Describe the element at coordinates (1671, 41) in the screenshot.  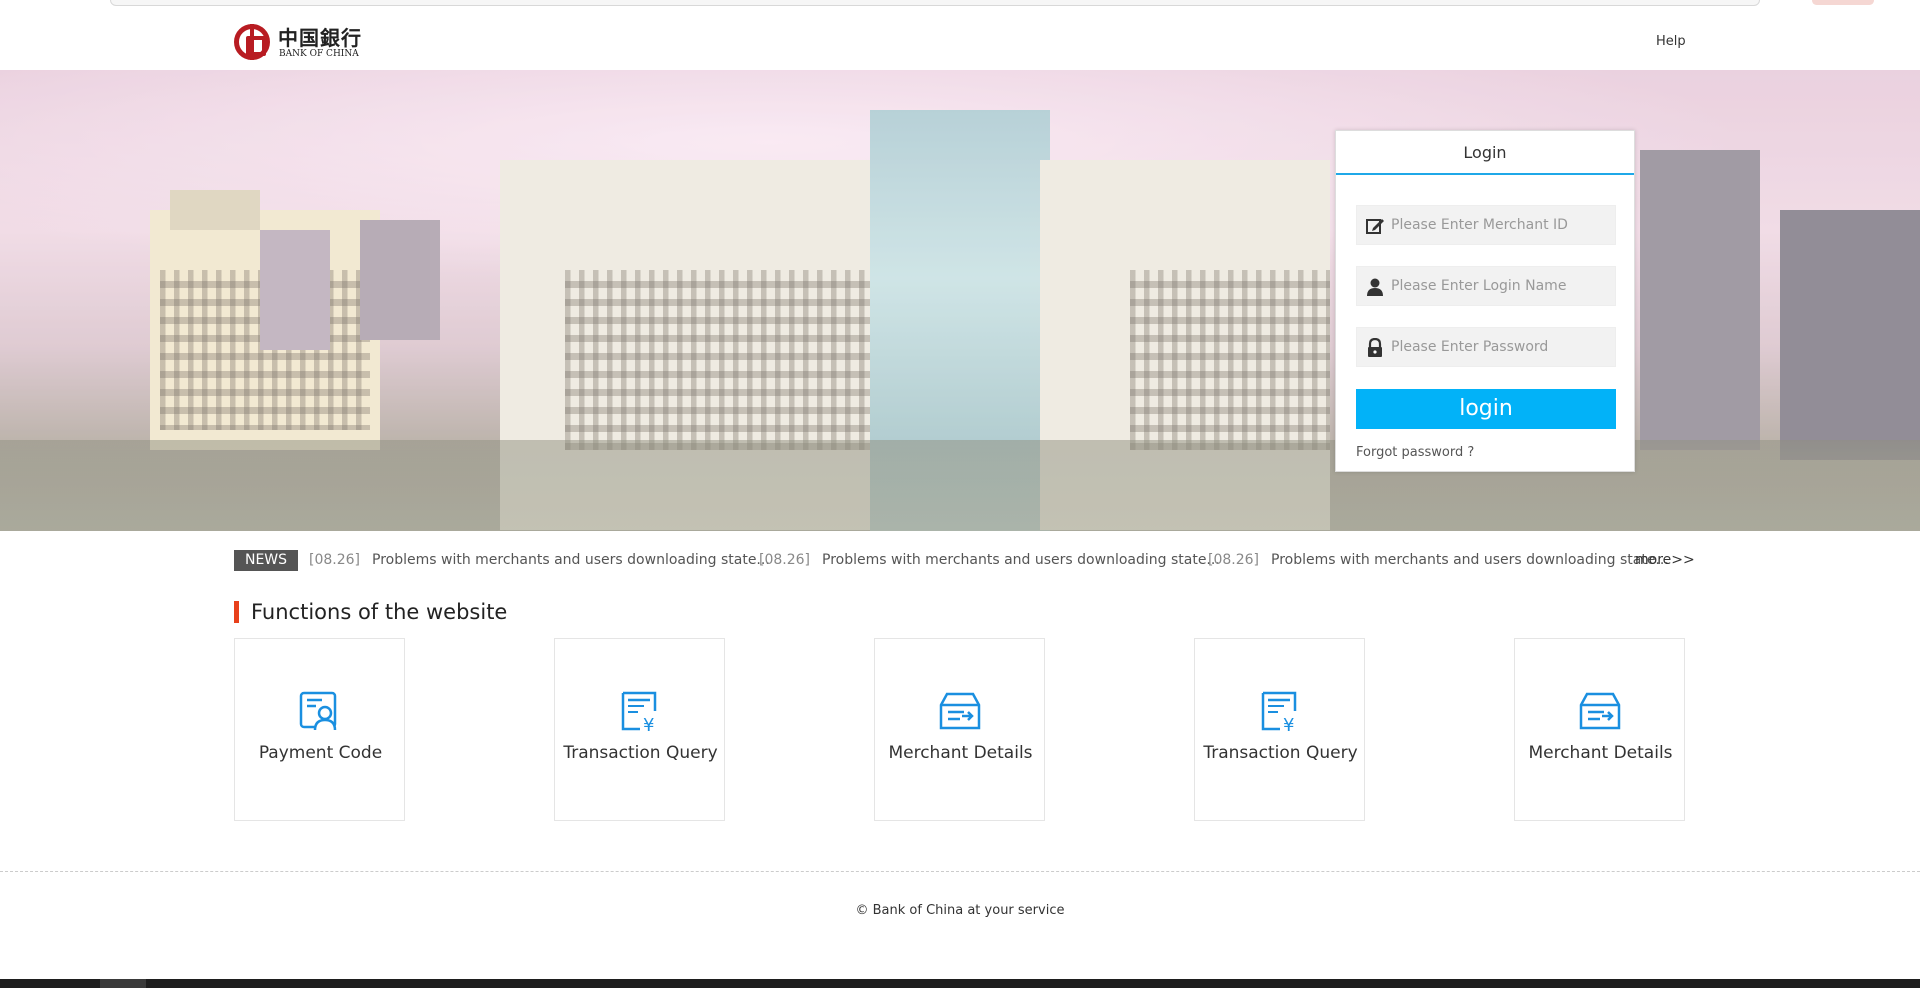
I see `help-link: Help` at that location.